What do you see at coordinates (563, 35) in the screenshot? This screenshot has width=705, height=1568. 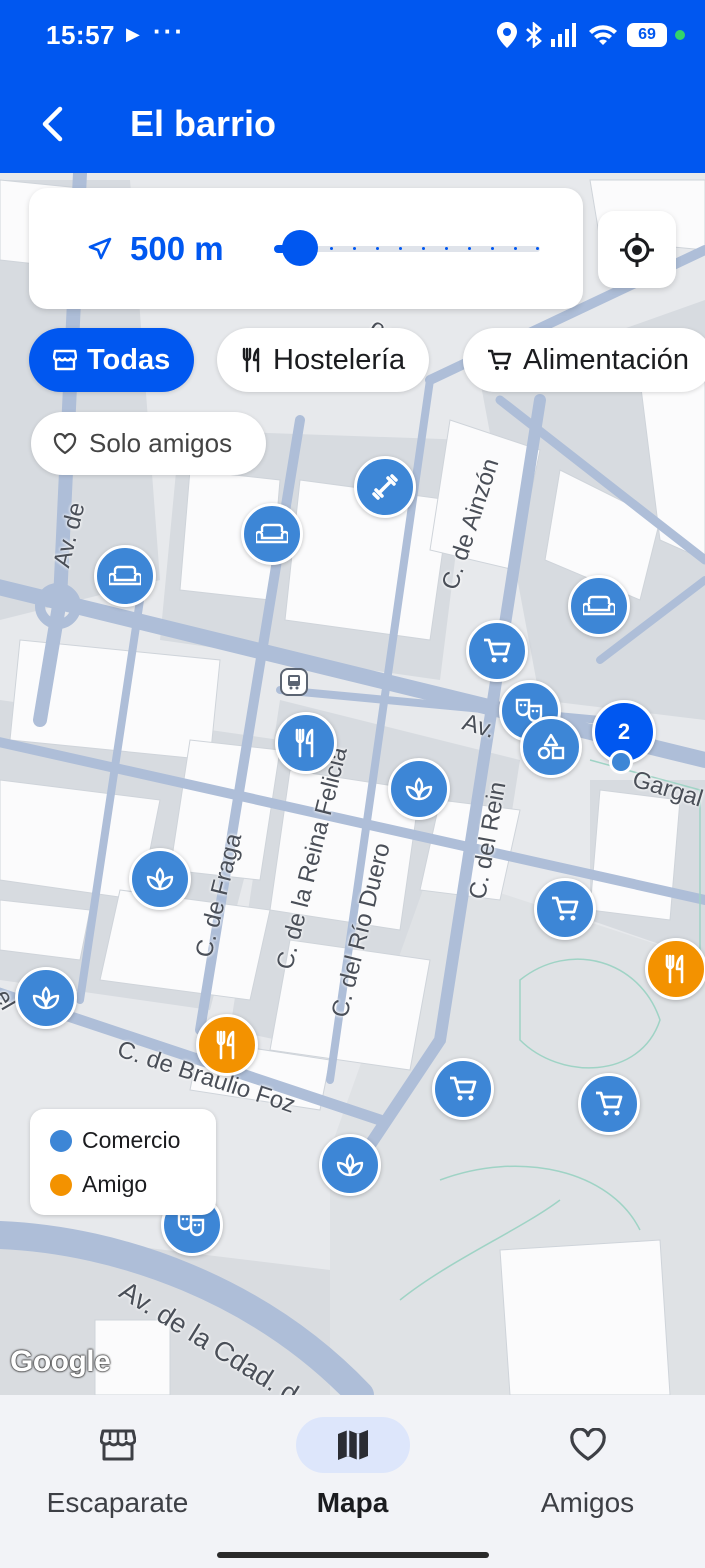 I see `signal-icon` at bounding box center [563, 35].